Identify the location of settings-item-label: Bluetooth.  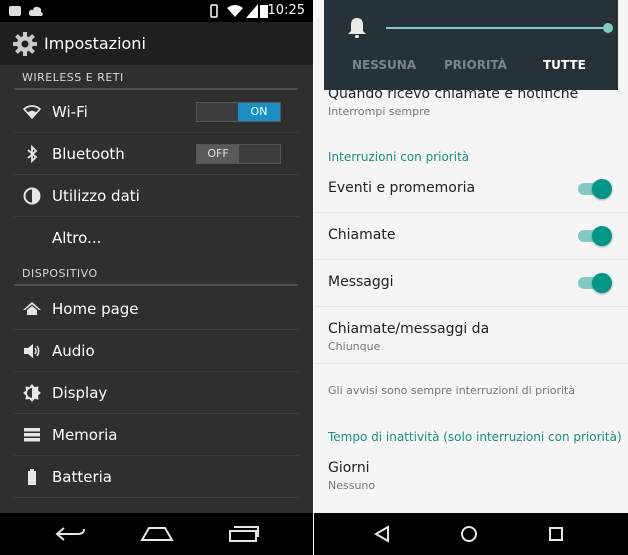
(88, 154).